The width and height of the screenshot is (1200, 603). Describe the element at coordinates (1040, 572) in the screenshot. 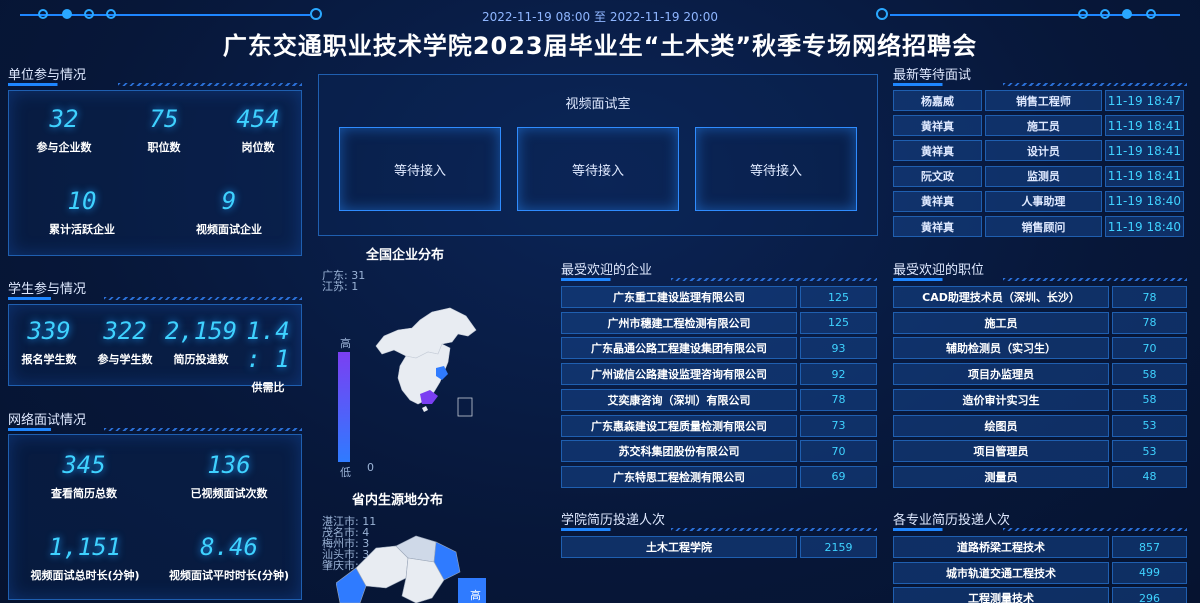

I see `major-row: 城市轨道交通工程技术 499` at that location.